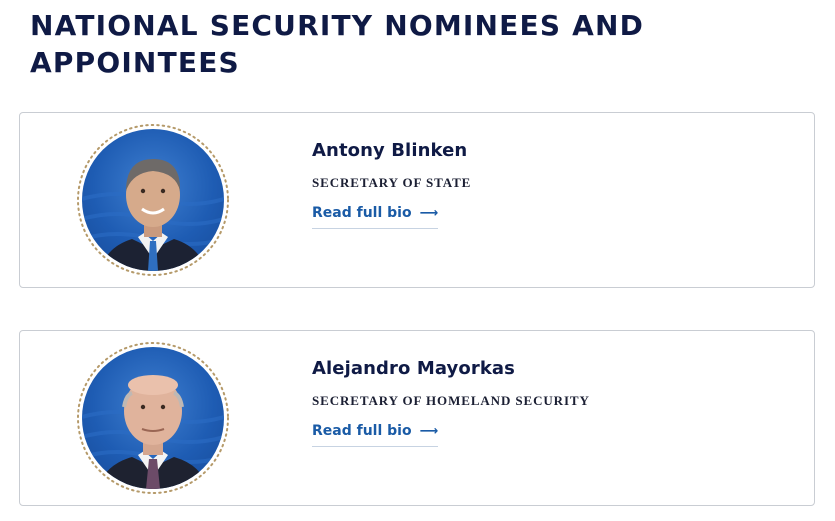 The image size is (835, 521). I want to click on nominee-name: Alejandro Mayorkas, so click(413, 368).